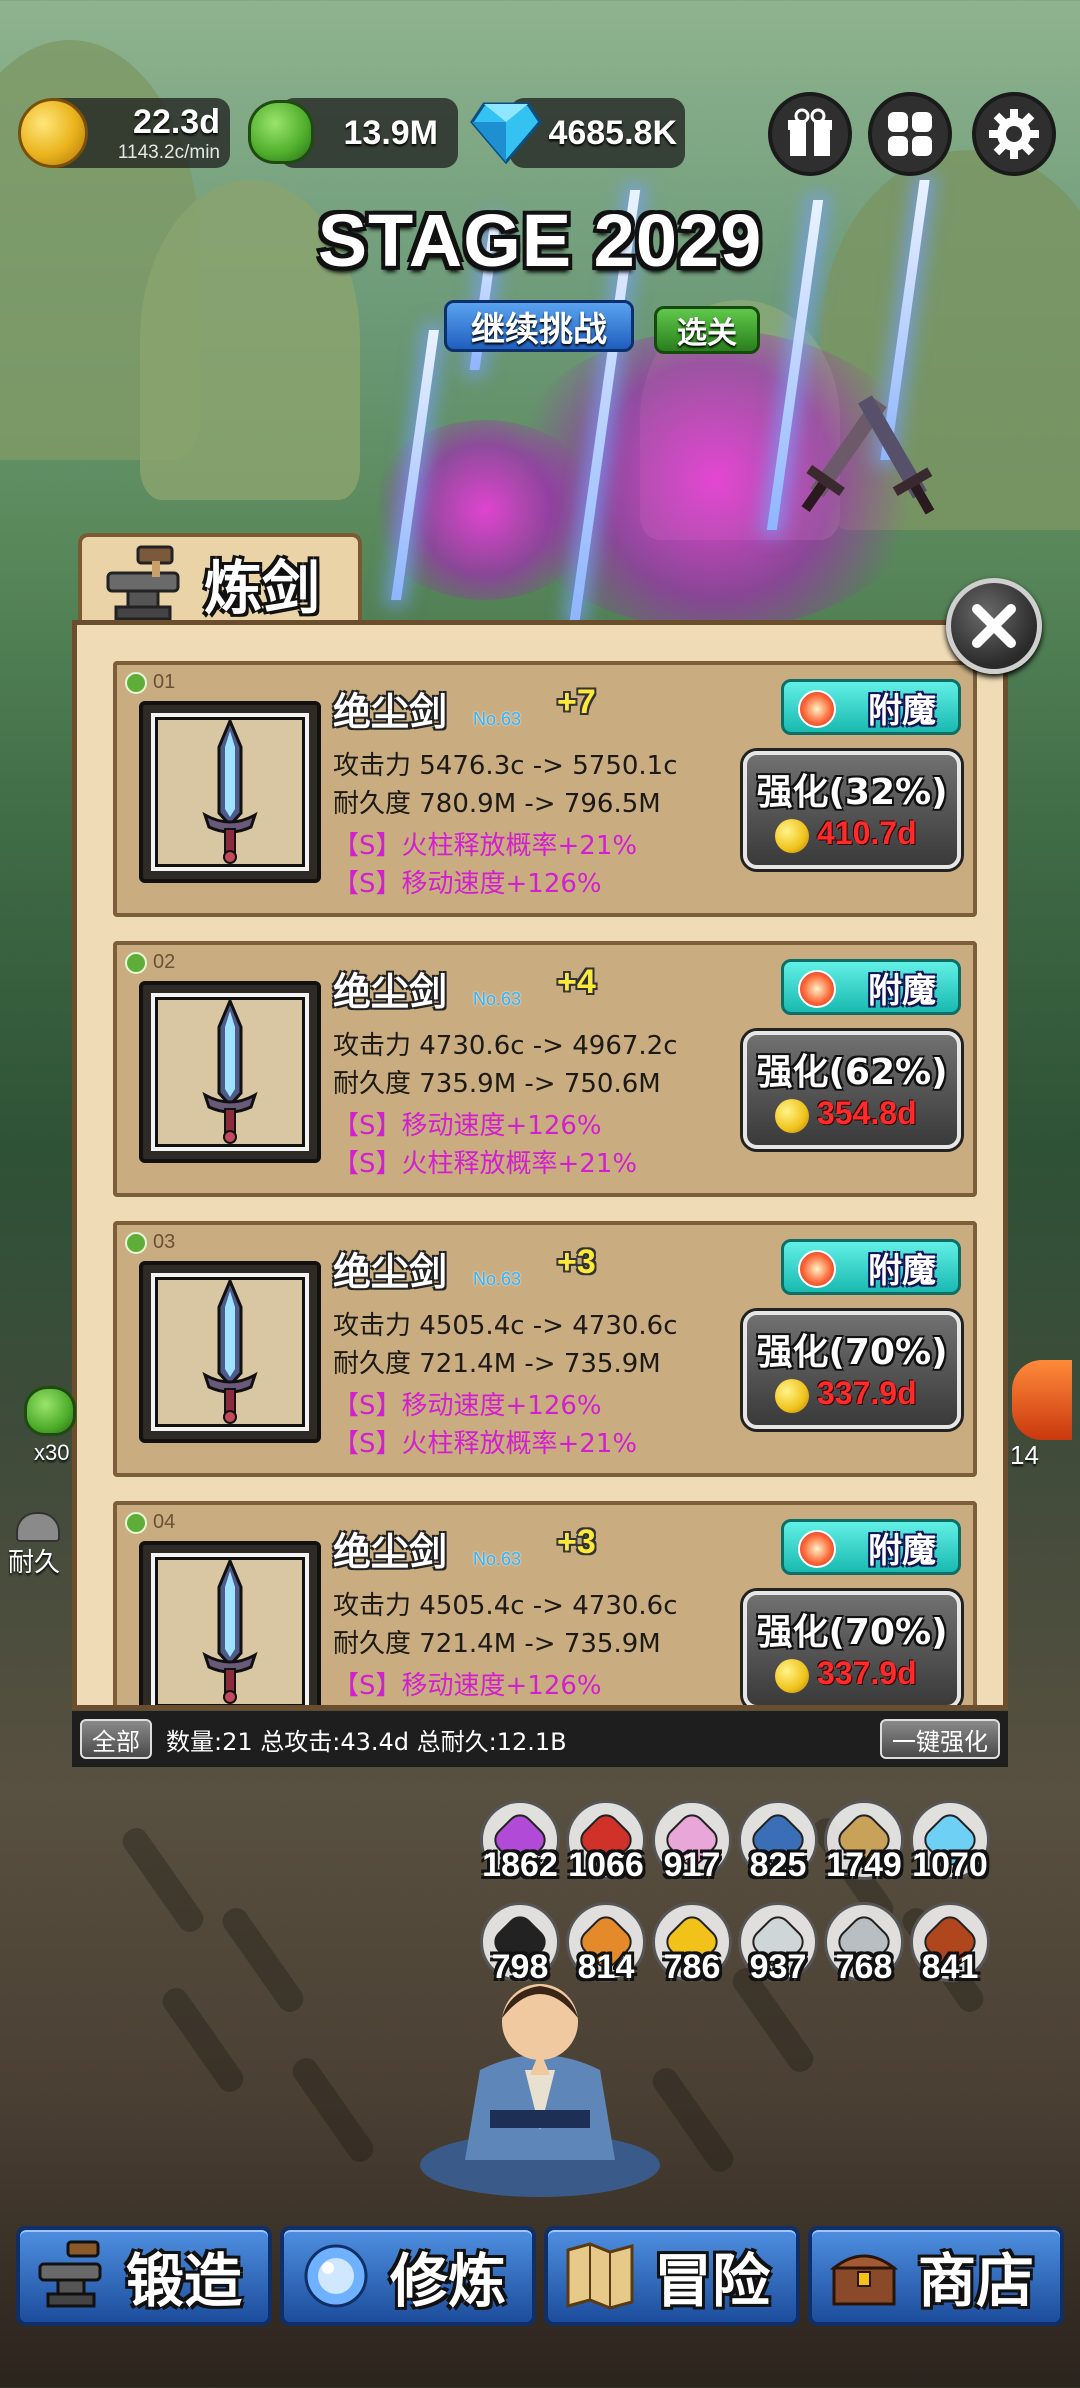  What do you see at coordinates (150, 1522) in the screenshot?
I see `card-index: 04` at bounding box center [150, 1522].